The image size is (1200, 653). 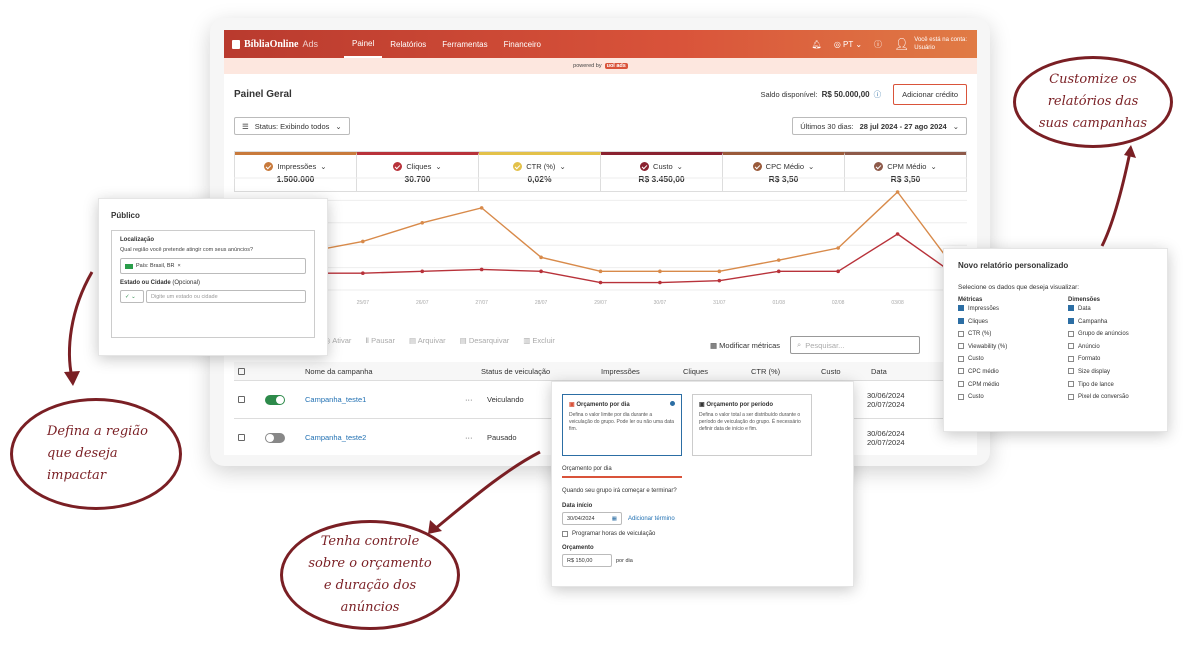 What do you see at coordinates (878, 94) in the screenshot?
I see `info-icon: ⓘ` at bounding box center [878, 94].